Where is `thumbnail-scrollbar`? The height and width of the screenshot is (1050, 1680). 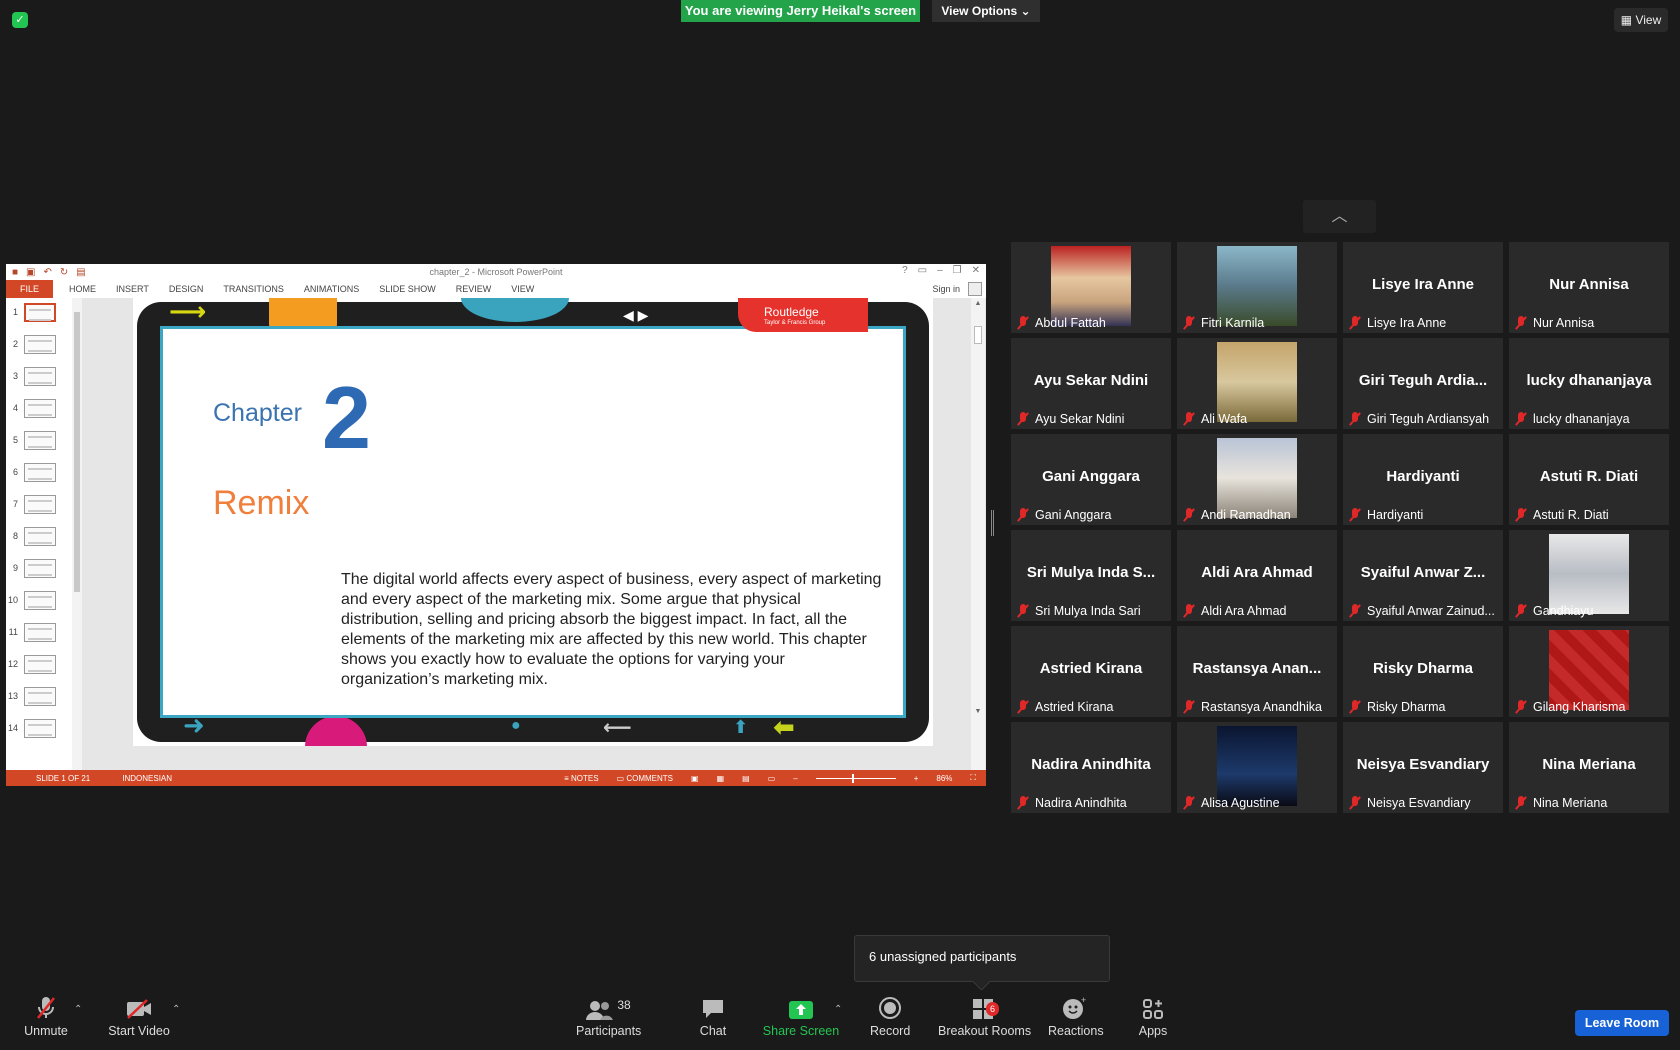 thumbnail-scrollbar is located at coordinates (77, 534).